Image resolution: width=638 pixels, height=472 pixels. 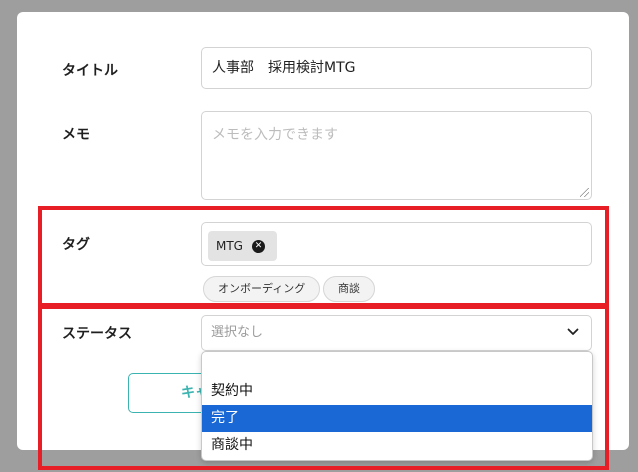 What do you see at coordinates (275, 135) in the screenshot?
I see `memo-placeholder: メモを入力できます` at bounding box center [275, 135].